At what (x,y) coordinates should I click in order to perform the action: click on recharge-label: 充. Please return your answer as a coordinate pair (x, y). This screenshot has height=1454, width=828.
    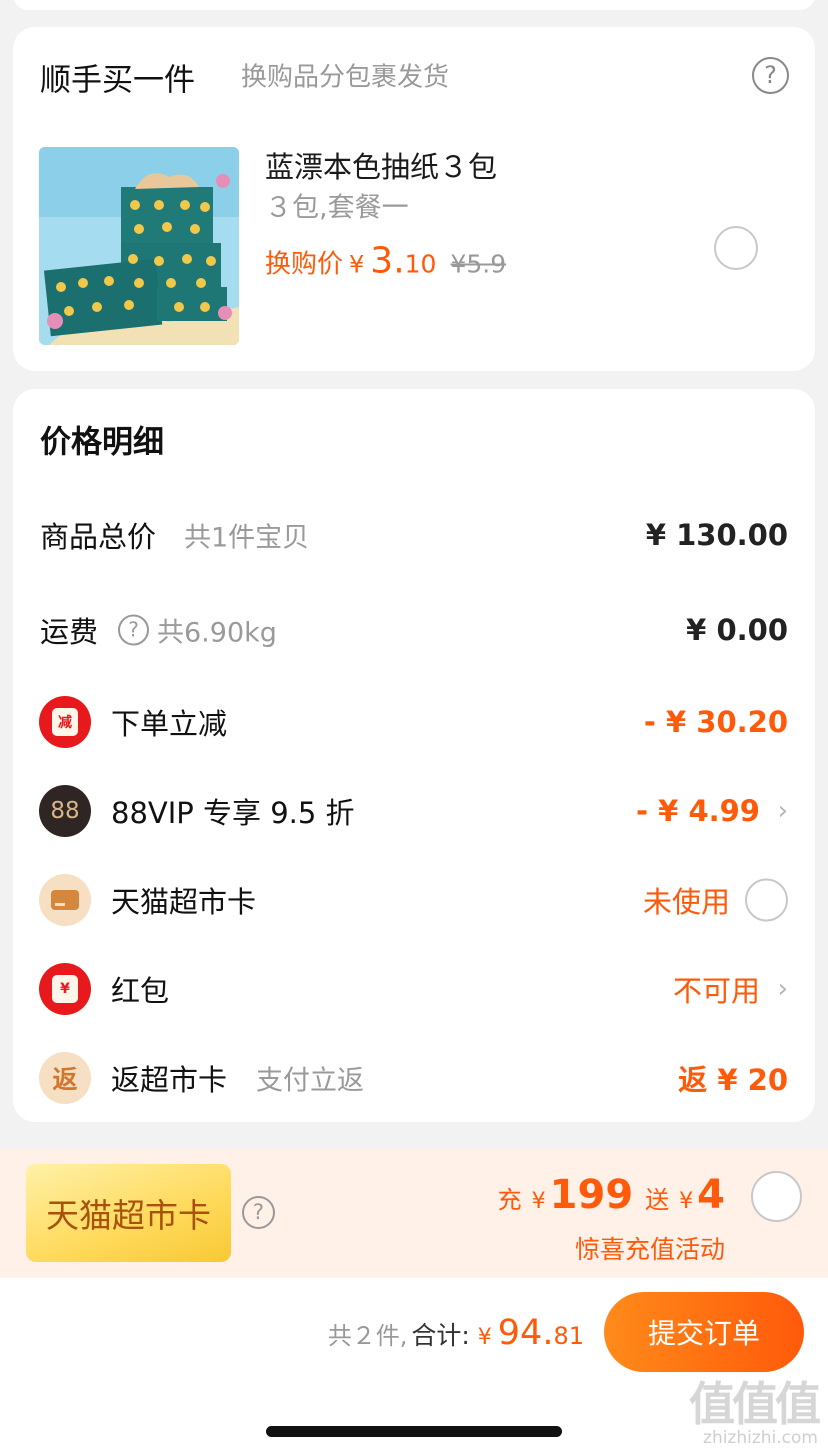
    Looking at the image, I should click on (509, 1200).